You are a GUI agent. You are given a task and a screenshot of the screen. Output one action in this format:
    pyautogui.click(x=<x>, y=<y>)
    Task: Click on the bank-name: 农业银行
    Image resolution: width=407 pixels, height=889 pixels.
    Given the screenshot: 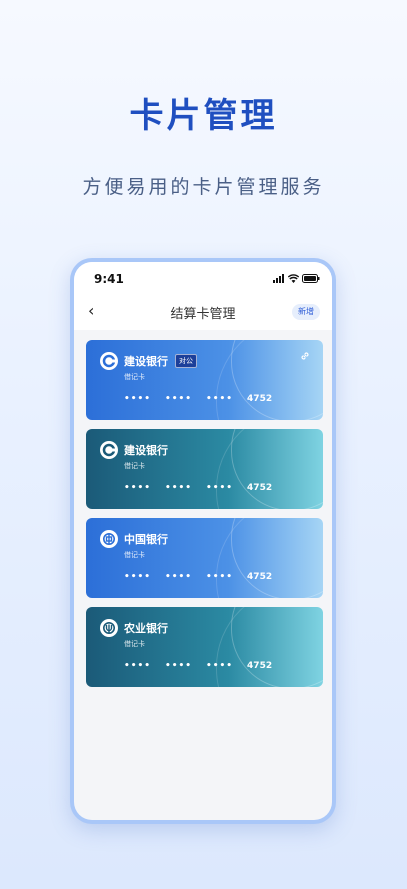 What is the action you would take?
    pyautogui.click(x=146, y=628)
    